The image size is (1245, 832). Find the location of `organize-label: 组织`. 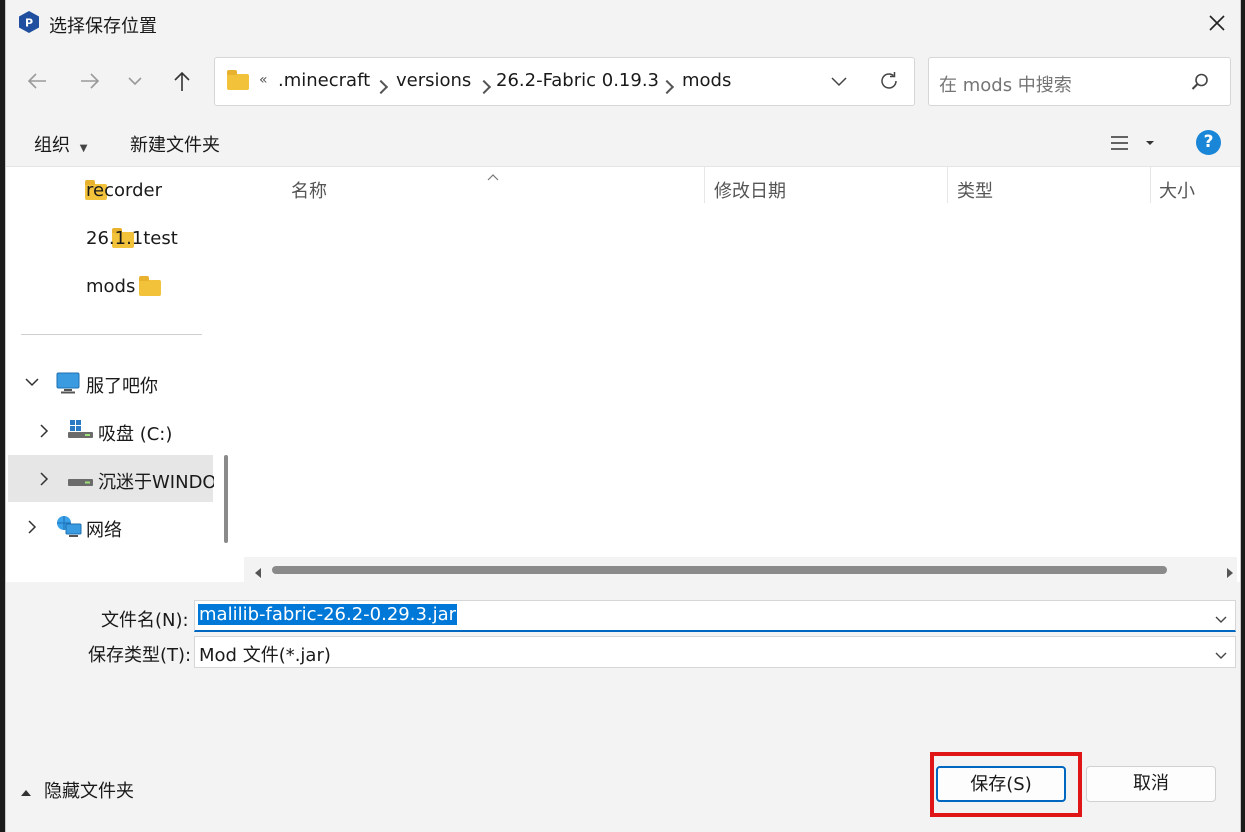

organize-label: 组织 is located at coordinates (52, 145).